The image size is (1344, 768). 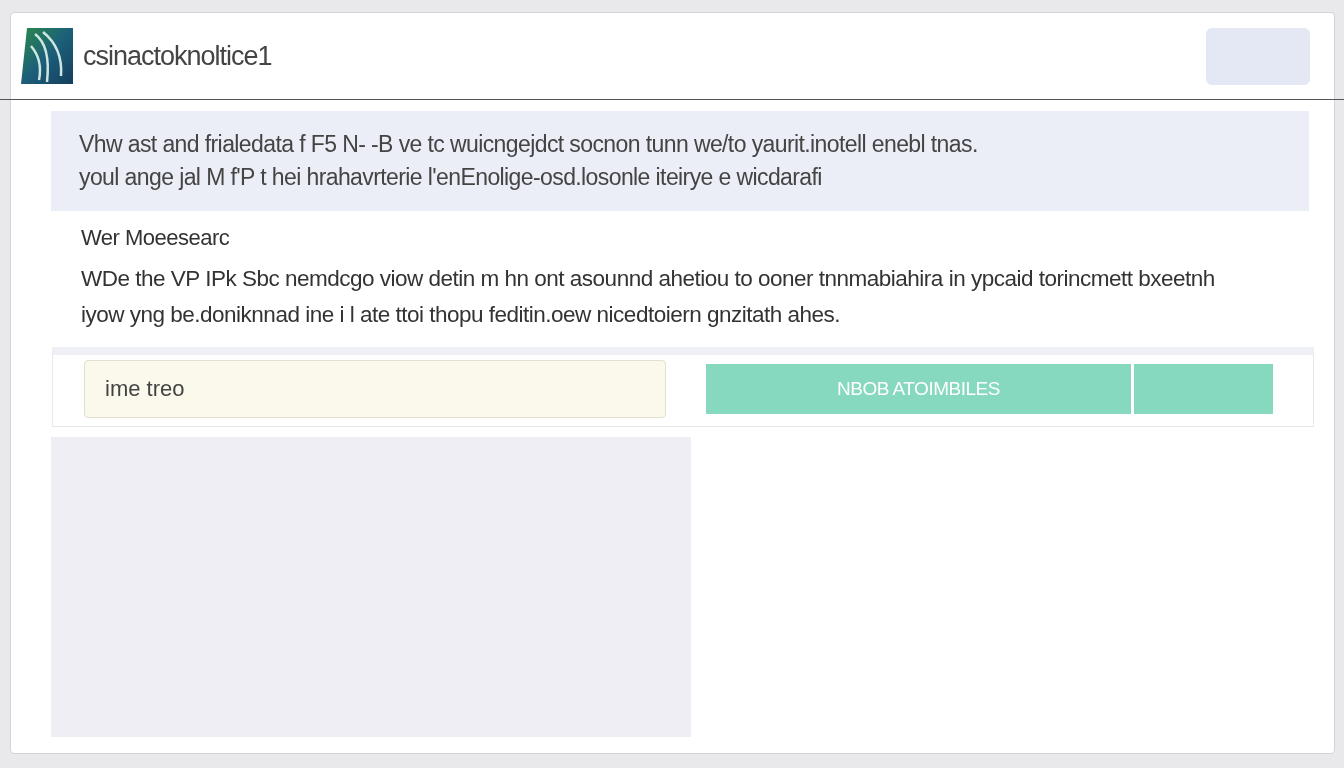 I want to click on banner-text: Vhw ast and frialedata f F5 N- -B ve tc wuicngejdct socnon tunn we/to yaurit.inotell enebl tnas., so click(x=529, y=144).